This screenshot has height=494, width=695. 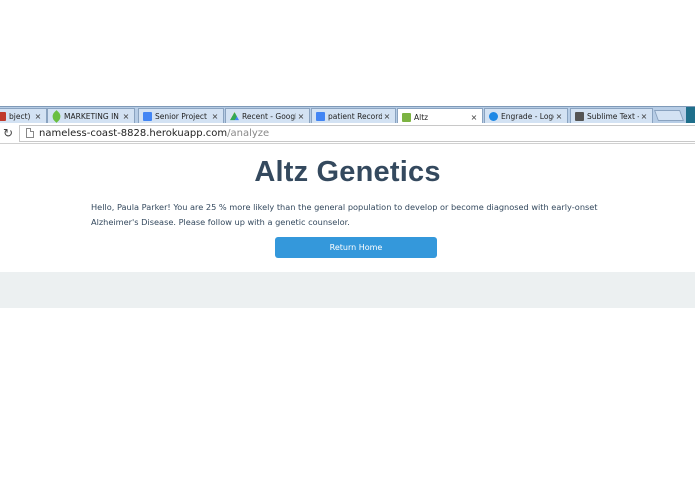 What do you see at coordinates (669, 115) in the screenshot?
I see `new-tab-button` at bounding box center [669, 115].